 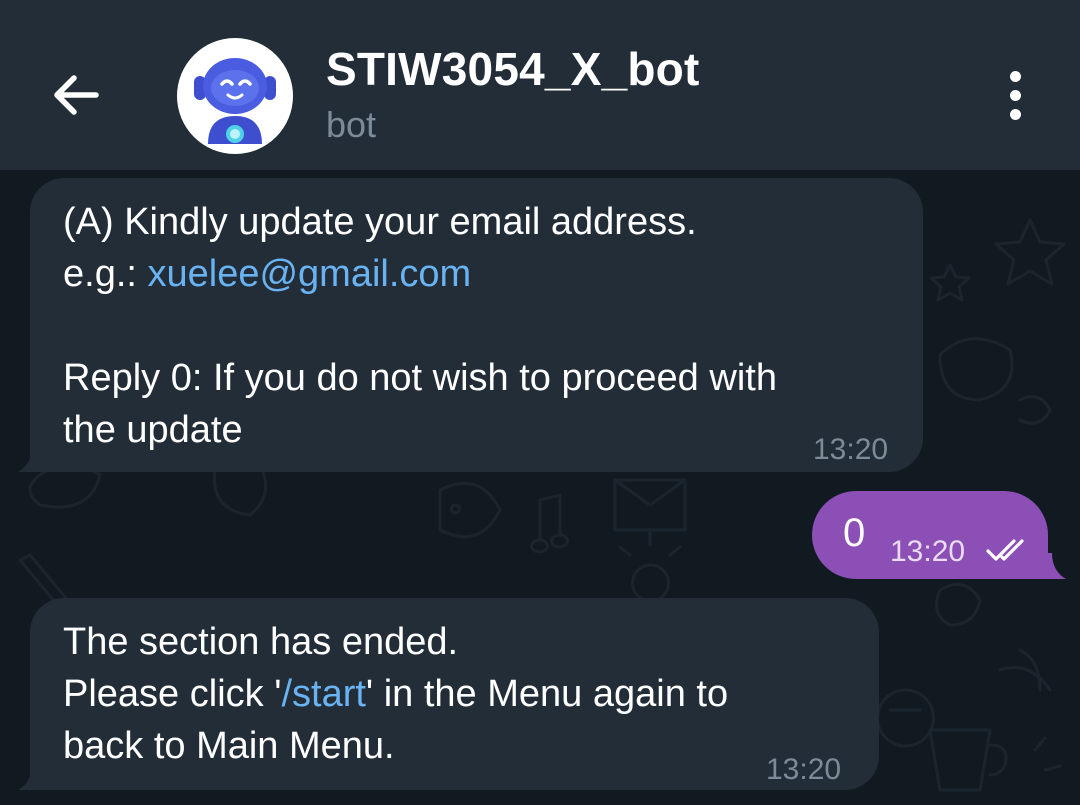 What do you see at coordinates (1015, 76) in the screenshot?
I see `more-vertical-icon` at bounding box center [1015, 76].